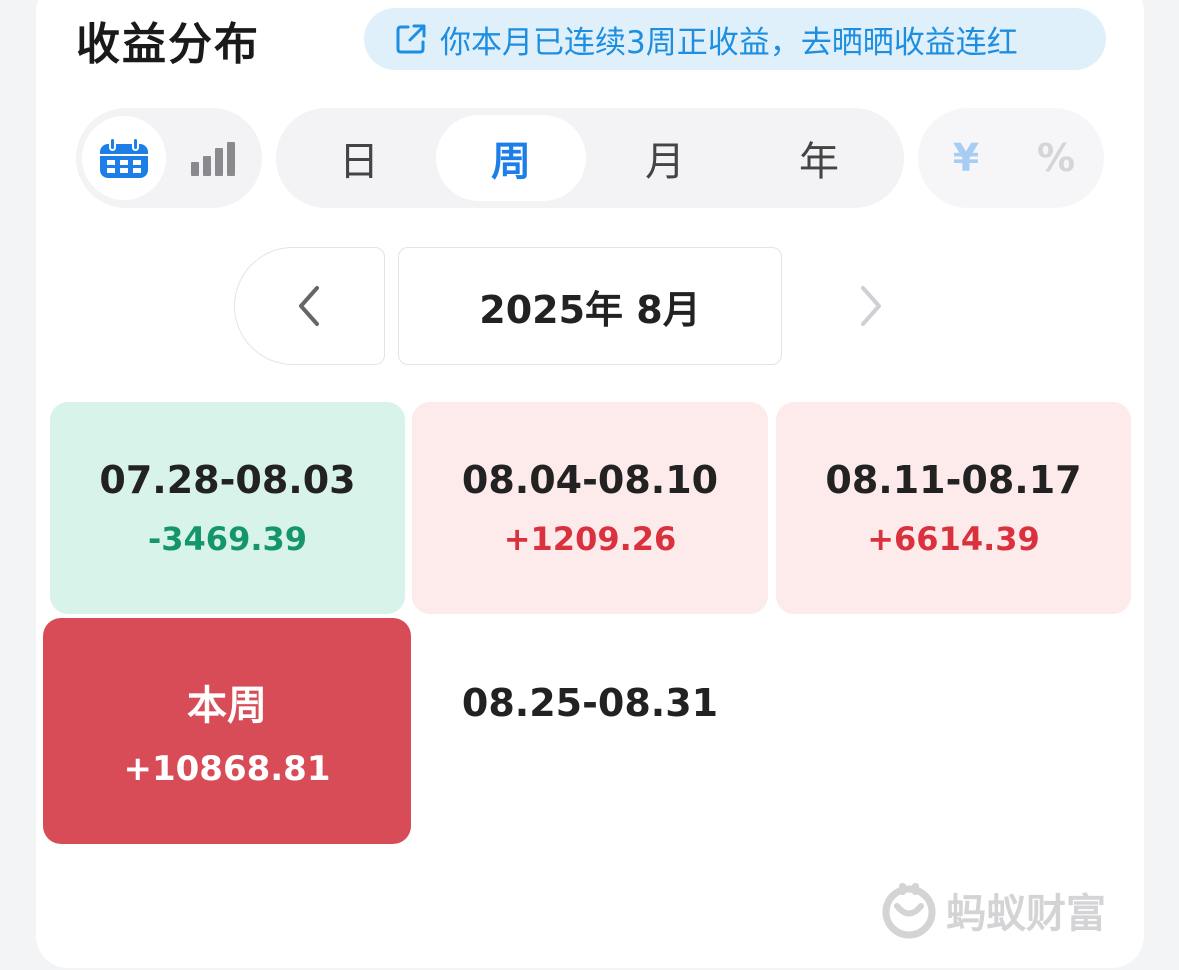  I want to click on unit-toggle: ¥ %, so click(1011, 158).